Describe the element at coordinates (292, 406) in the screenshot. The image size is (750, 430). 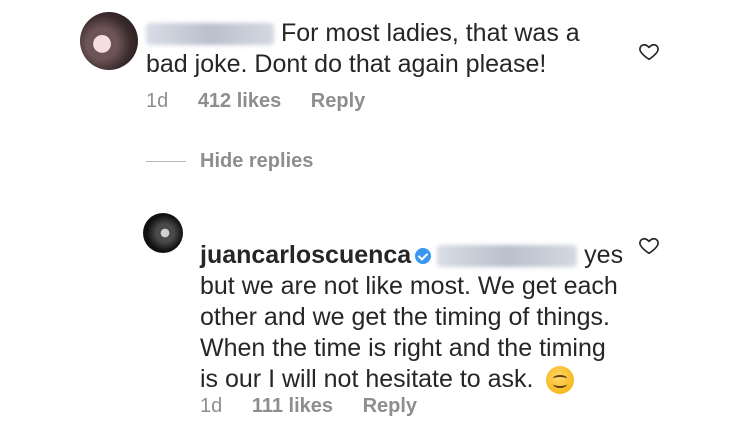
I see `likes-count: 111 likes` at that location.